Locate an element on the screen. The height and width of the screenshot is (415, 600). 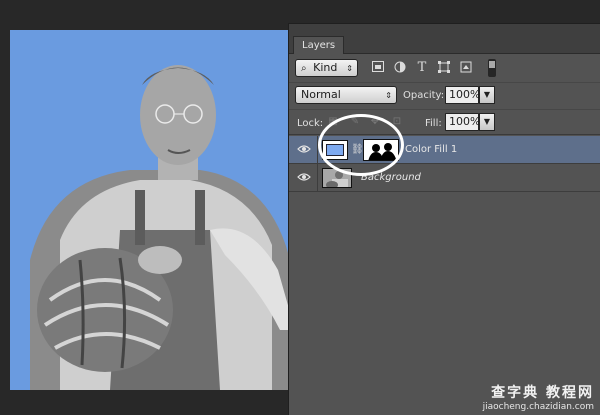
image-filter-icon is located at coordinates (378, 67).